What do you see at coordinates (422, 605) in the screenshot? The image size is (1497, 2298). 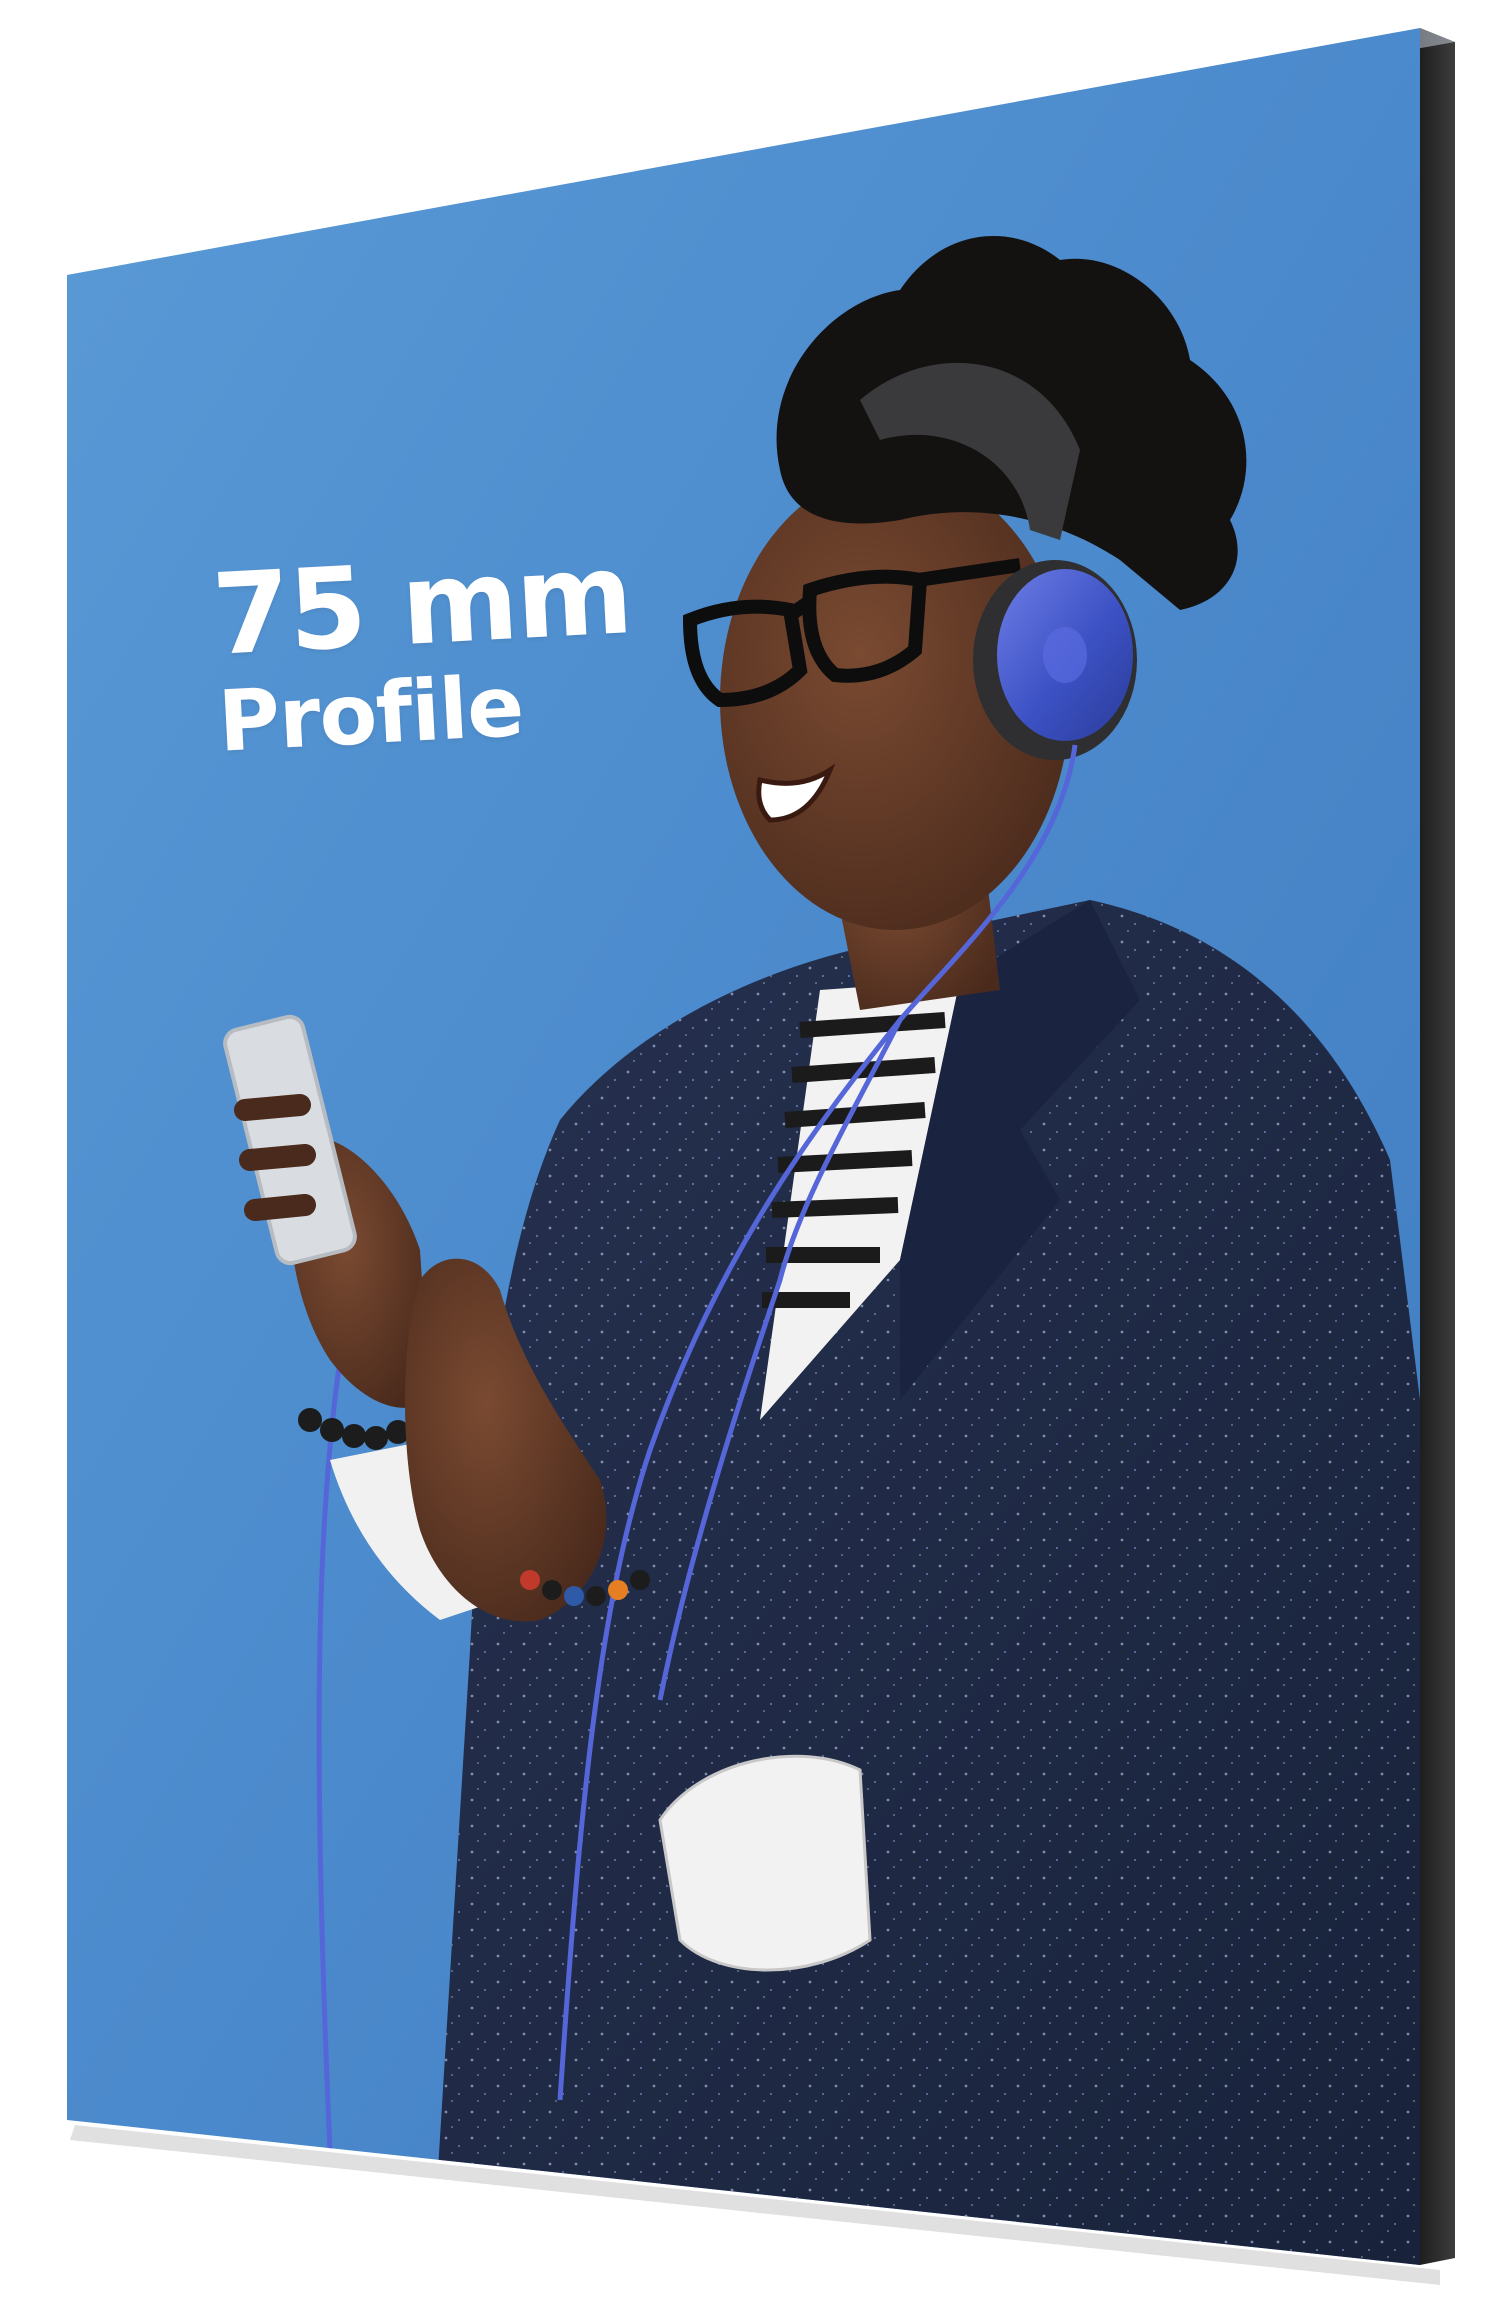 I see `headline-size: 75 mm` at bounding box center [422, 605].